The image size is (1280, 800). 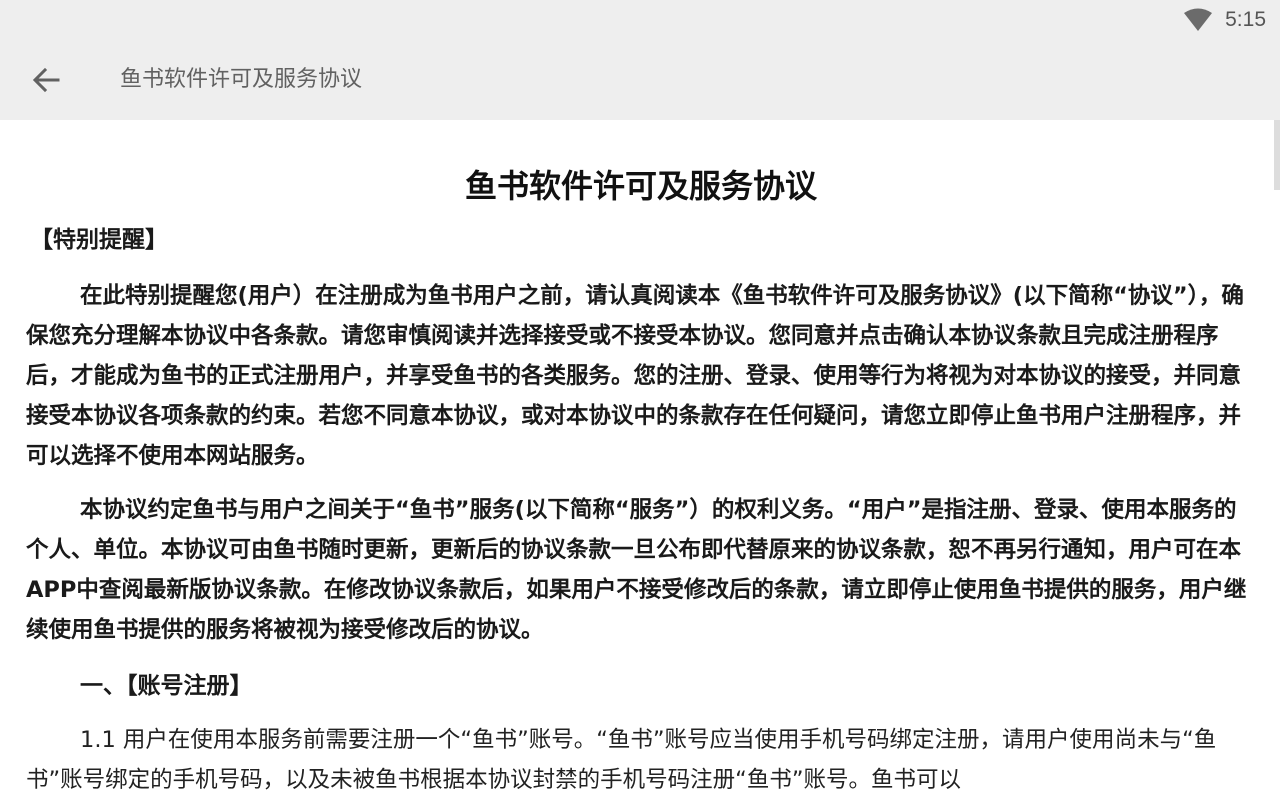 I want to click on status-indicators: 5:15, so click(x=1224, y=20).